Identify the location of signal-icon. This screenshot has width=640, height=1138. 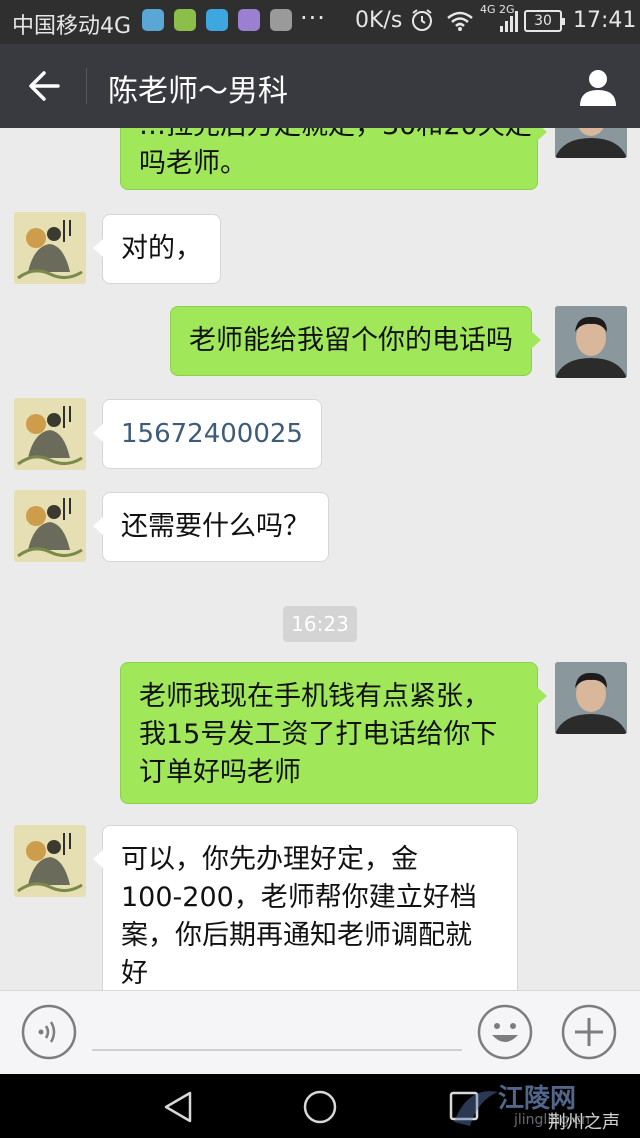
(509, 21).